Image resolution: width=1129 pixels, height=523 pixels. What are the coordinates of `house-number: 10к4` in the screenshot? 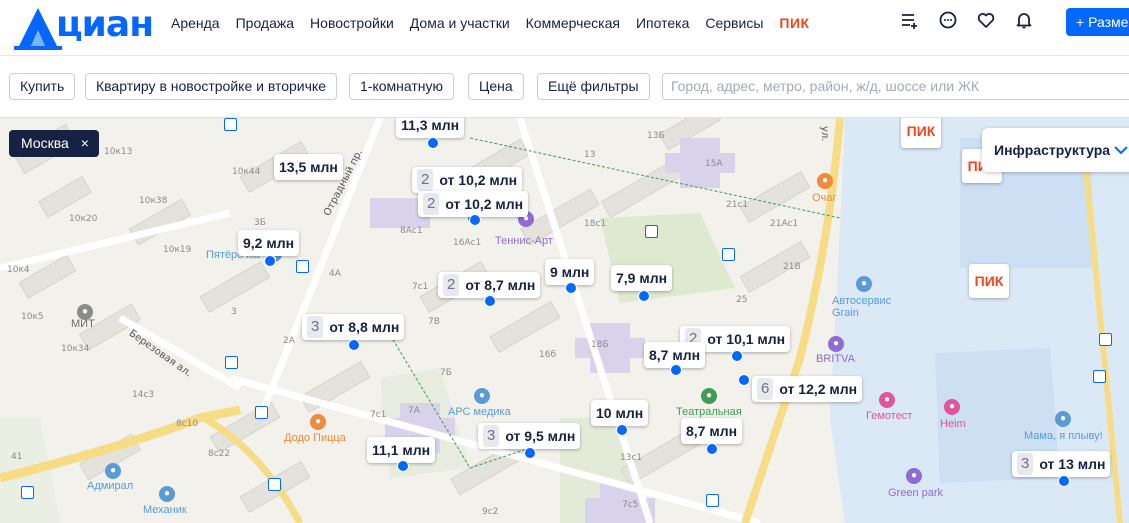 It's located at (18, 270).